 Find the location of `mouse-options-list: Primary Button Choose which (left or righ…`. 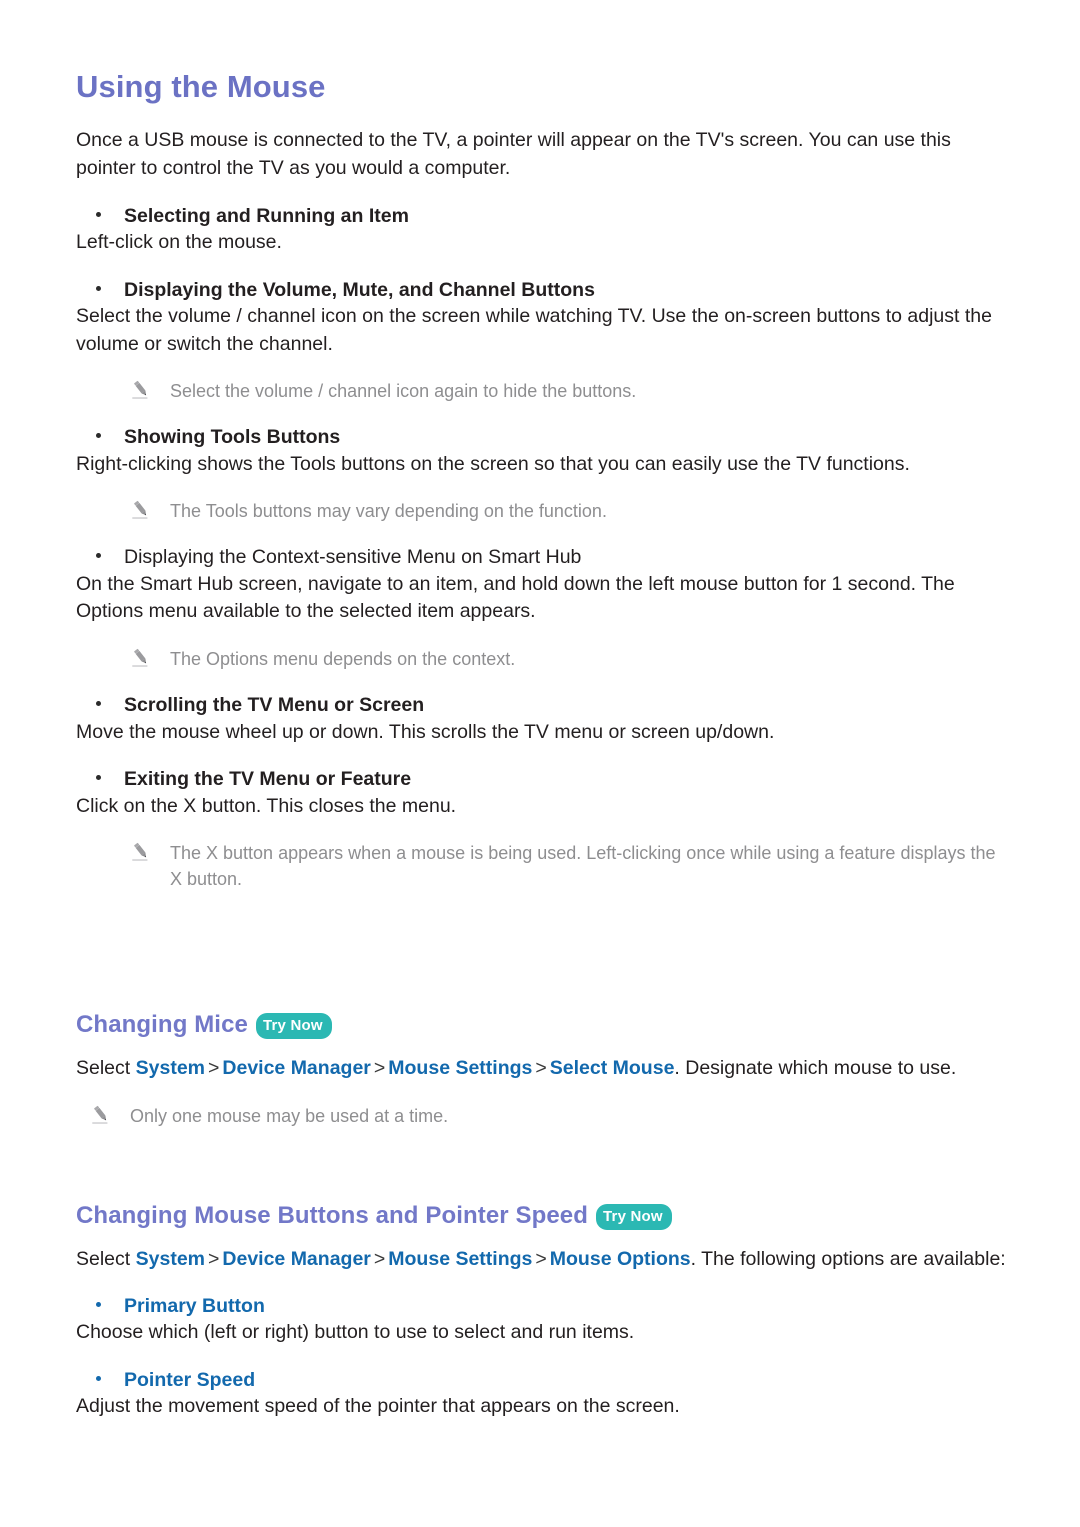

mouse-options-list: Primary Button Choose which (left or righ… is located at coordinates (542, 1357).